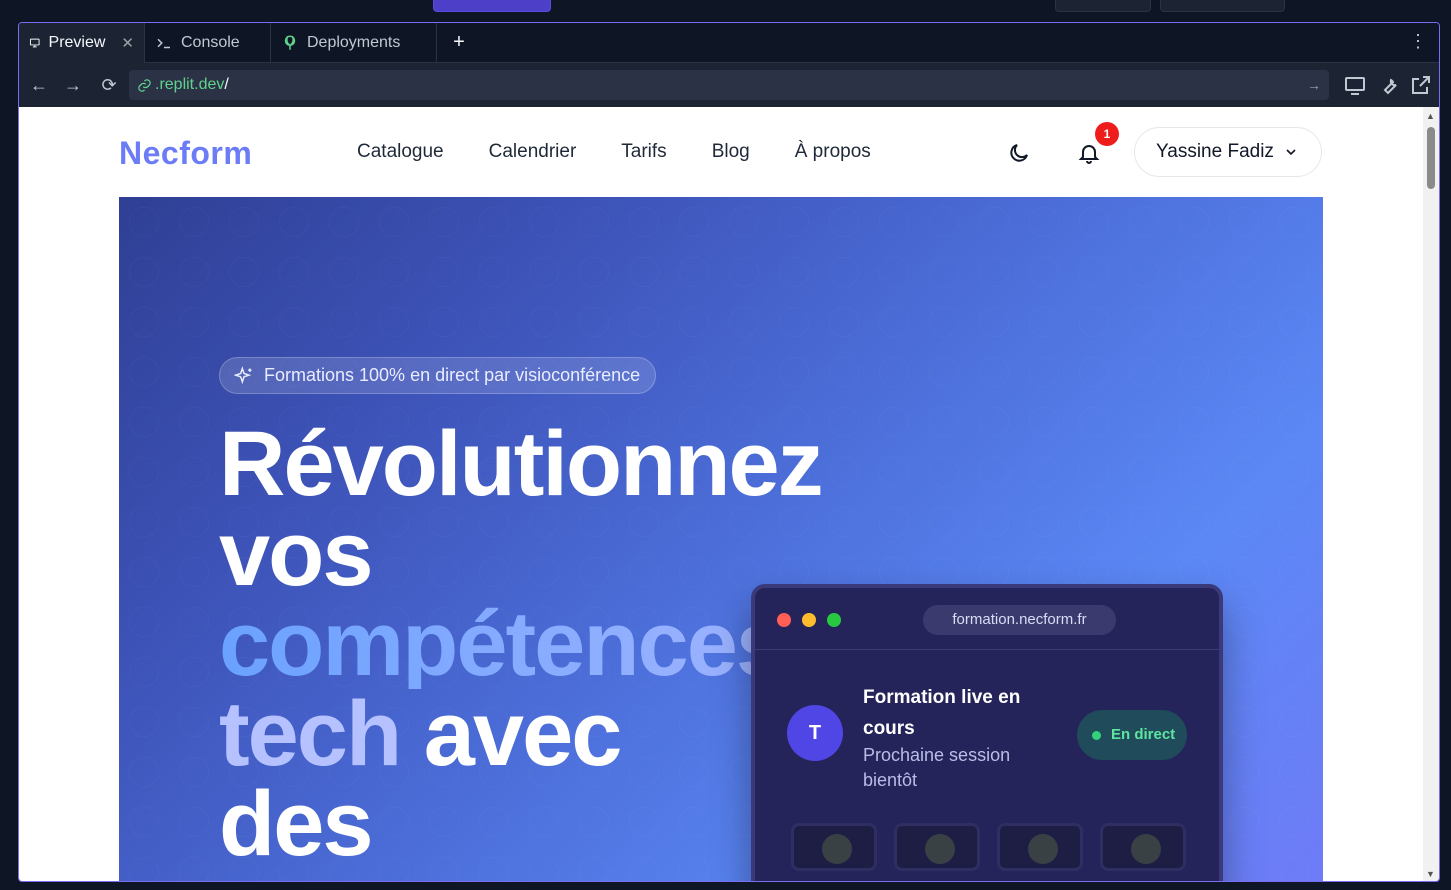 Image resolution: width=1451 pixels, height=890 pixels. Describe the element at coordinates (809, 620) in the screenshot. I see `window-dot-yellow` at that location.